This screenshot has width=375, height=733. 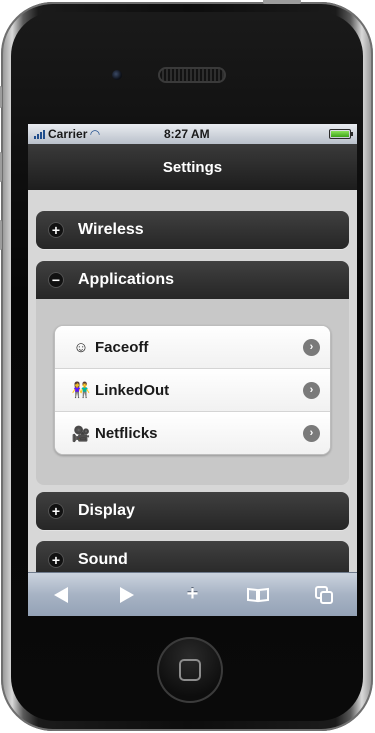 What do you see at coordinates (126, 433) in the screenshot?
I see `list-item-label: Netflicks` at bounding box center [126, 433].